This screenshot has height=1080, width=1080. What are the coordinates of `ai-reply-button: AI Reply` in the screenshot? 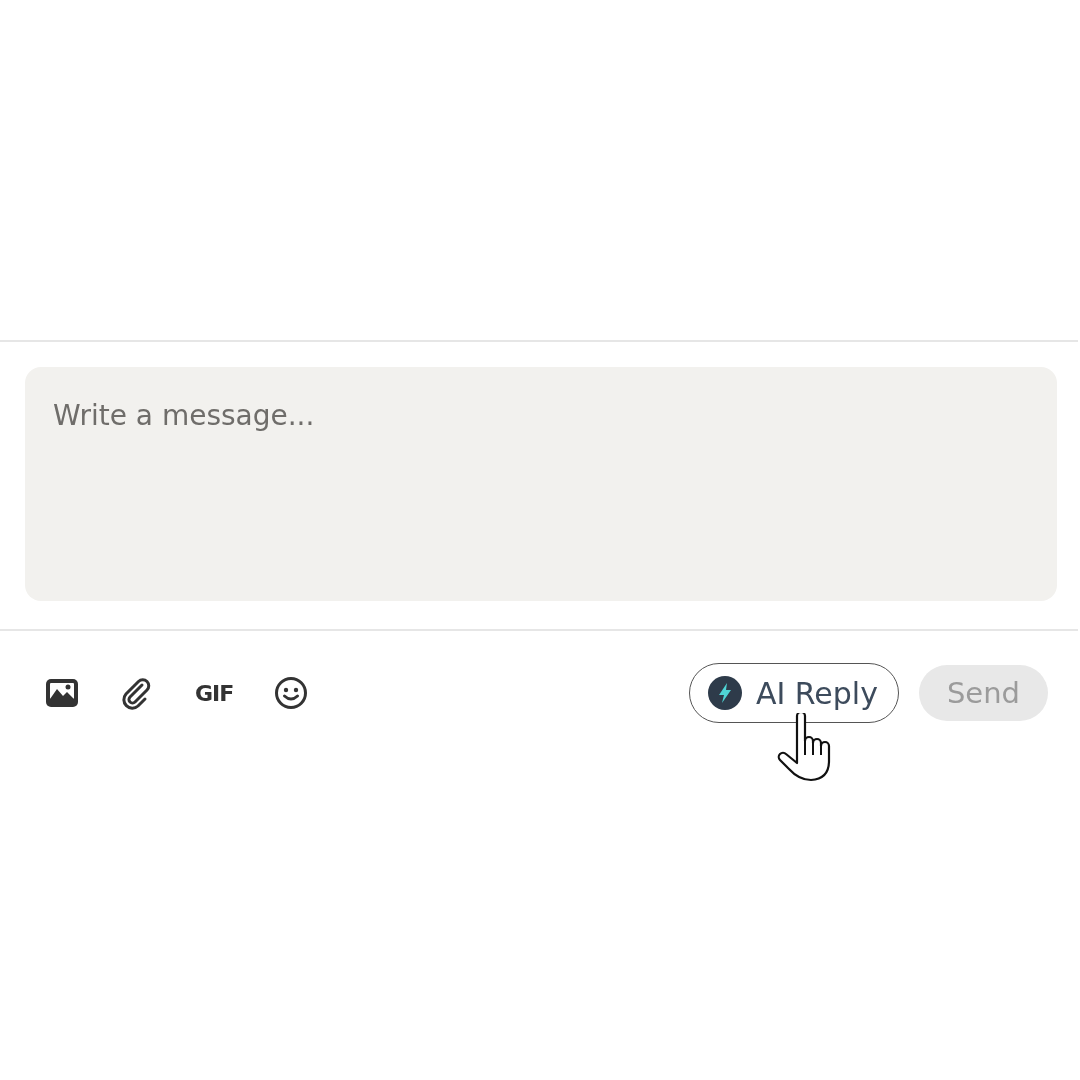 It's located at (793, 693).